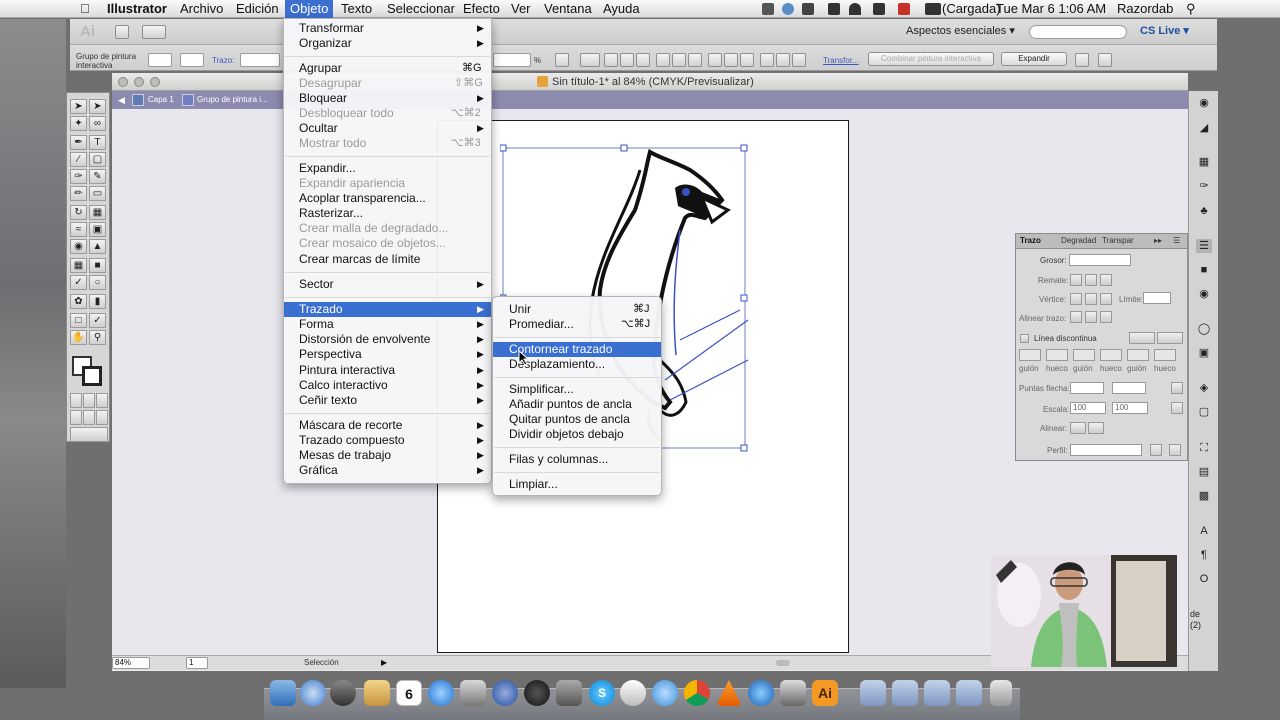 The image size is (1280, 720). Describe the element at coordinates (97, 320) in the screenshot. I see `slice-tool-icon: ✓` at that location.